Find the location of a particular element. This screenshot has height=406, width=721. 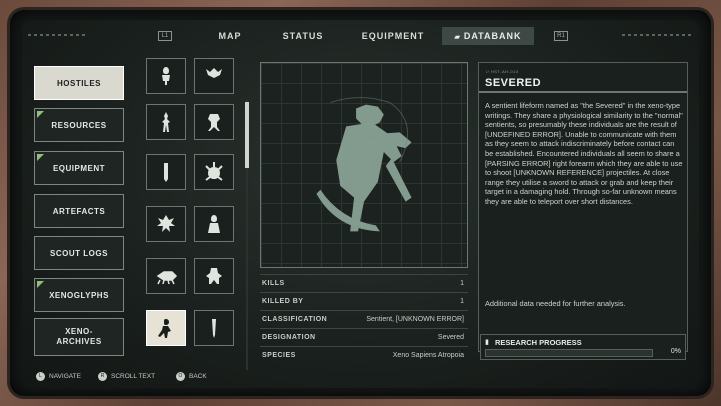

menu-artefacts: ARTEFACTS is located at coordinates (79, 211).